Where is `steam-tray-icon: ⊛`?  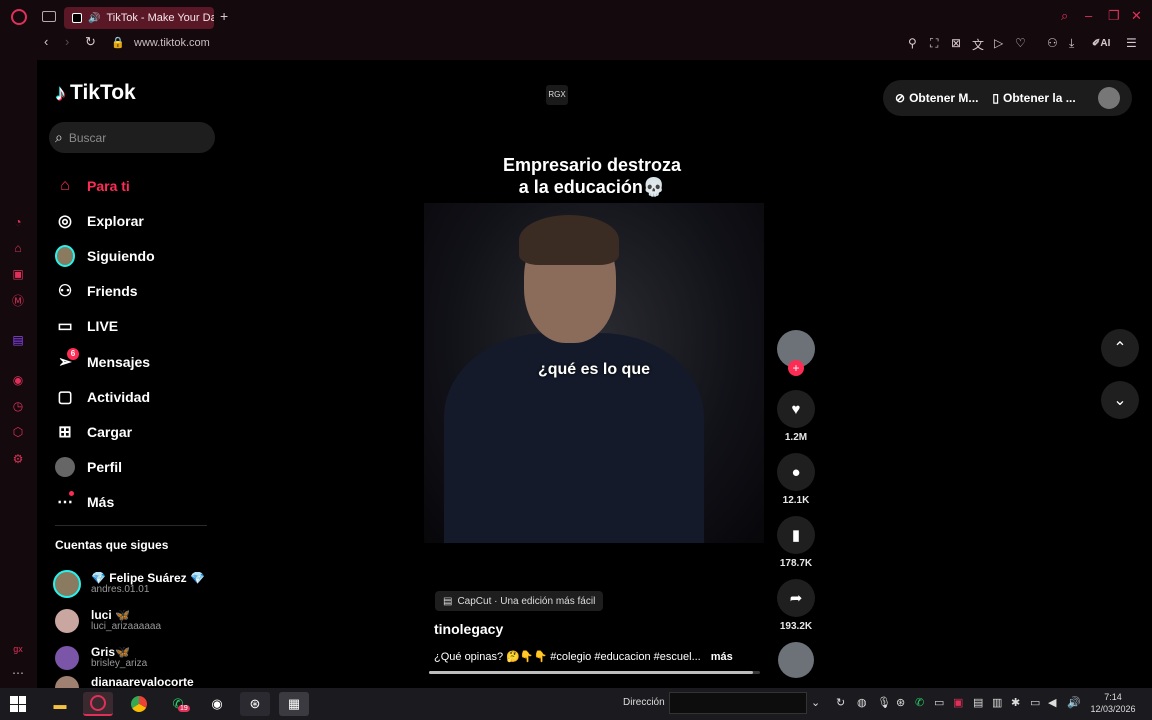 steam-tray-icon: ⊛ is located at coordinates (900, 702).